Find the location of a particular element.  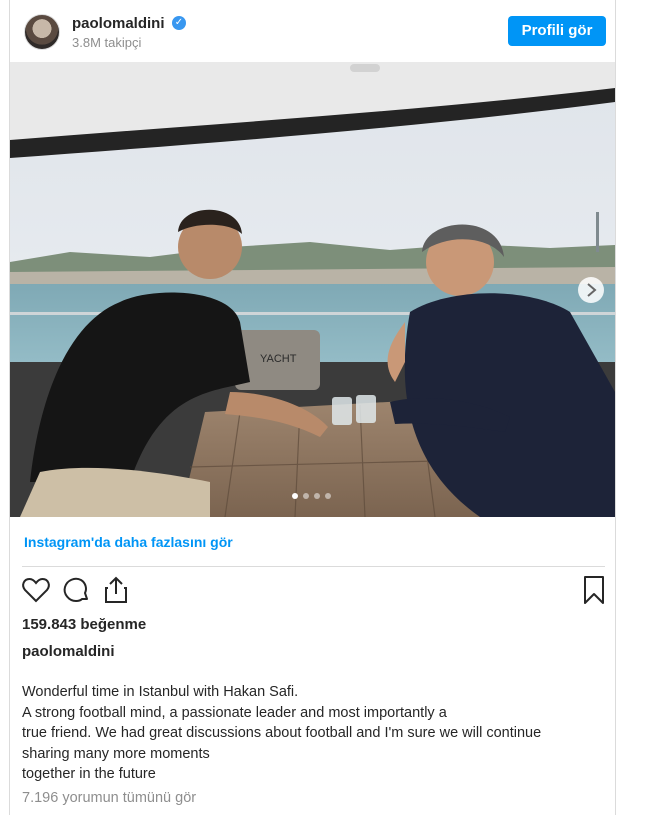

carousel-next-icon is located at coordinates (591, 290).